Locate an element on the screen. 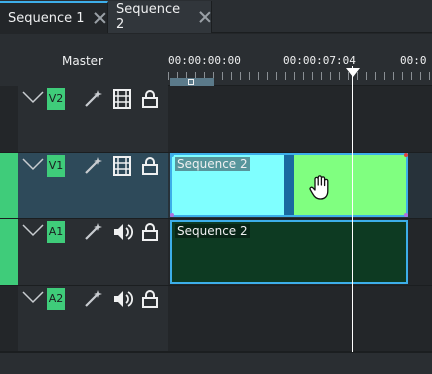 The image size is (432, 374). ruler-timecode: 00:00:00:00 is located at coordinates (204, 60).